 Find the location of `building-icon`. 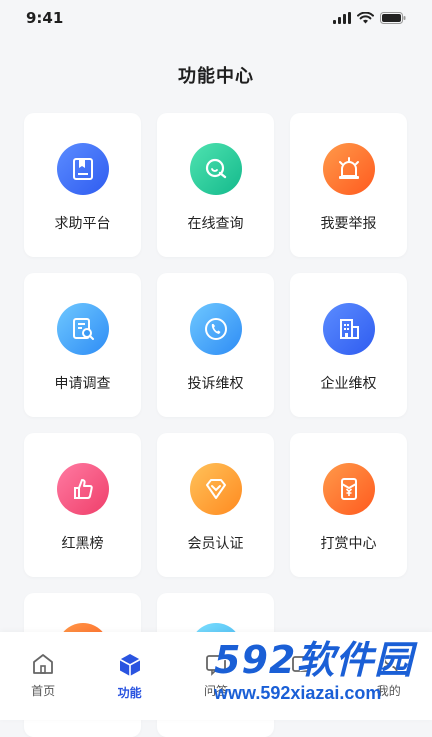

building-icon is located at coordinates (348, 329).